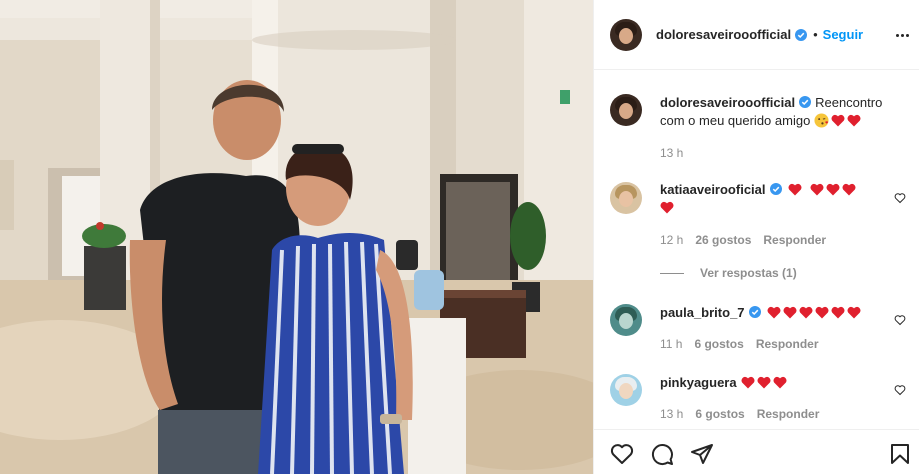 Image resolution: width=919 pixels, height=474 pixels. What do you see at coordinates (745, 344) in the screenshot?
I see `comment-meta: 11 h 6 gostos Responder` at bounding box center [745, 344].